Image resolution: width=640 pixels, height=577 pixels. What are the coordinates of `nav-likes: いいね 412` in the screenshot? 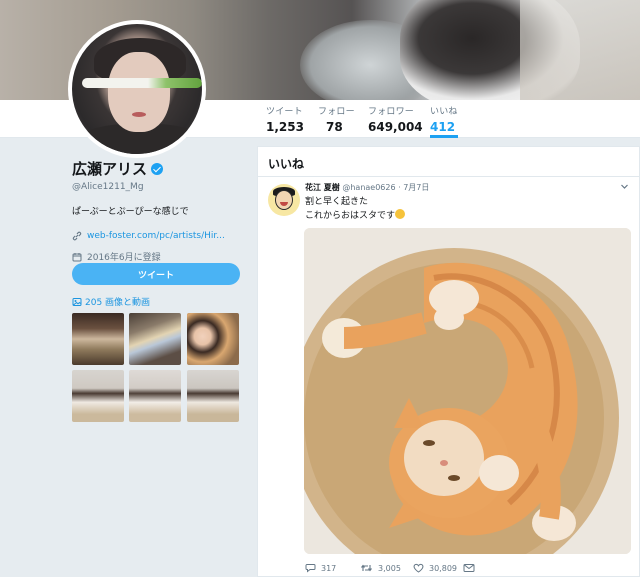 It's located at (444, 121).